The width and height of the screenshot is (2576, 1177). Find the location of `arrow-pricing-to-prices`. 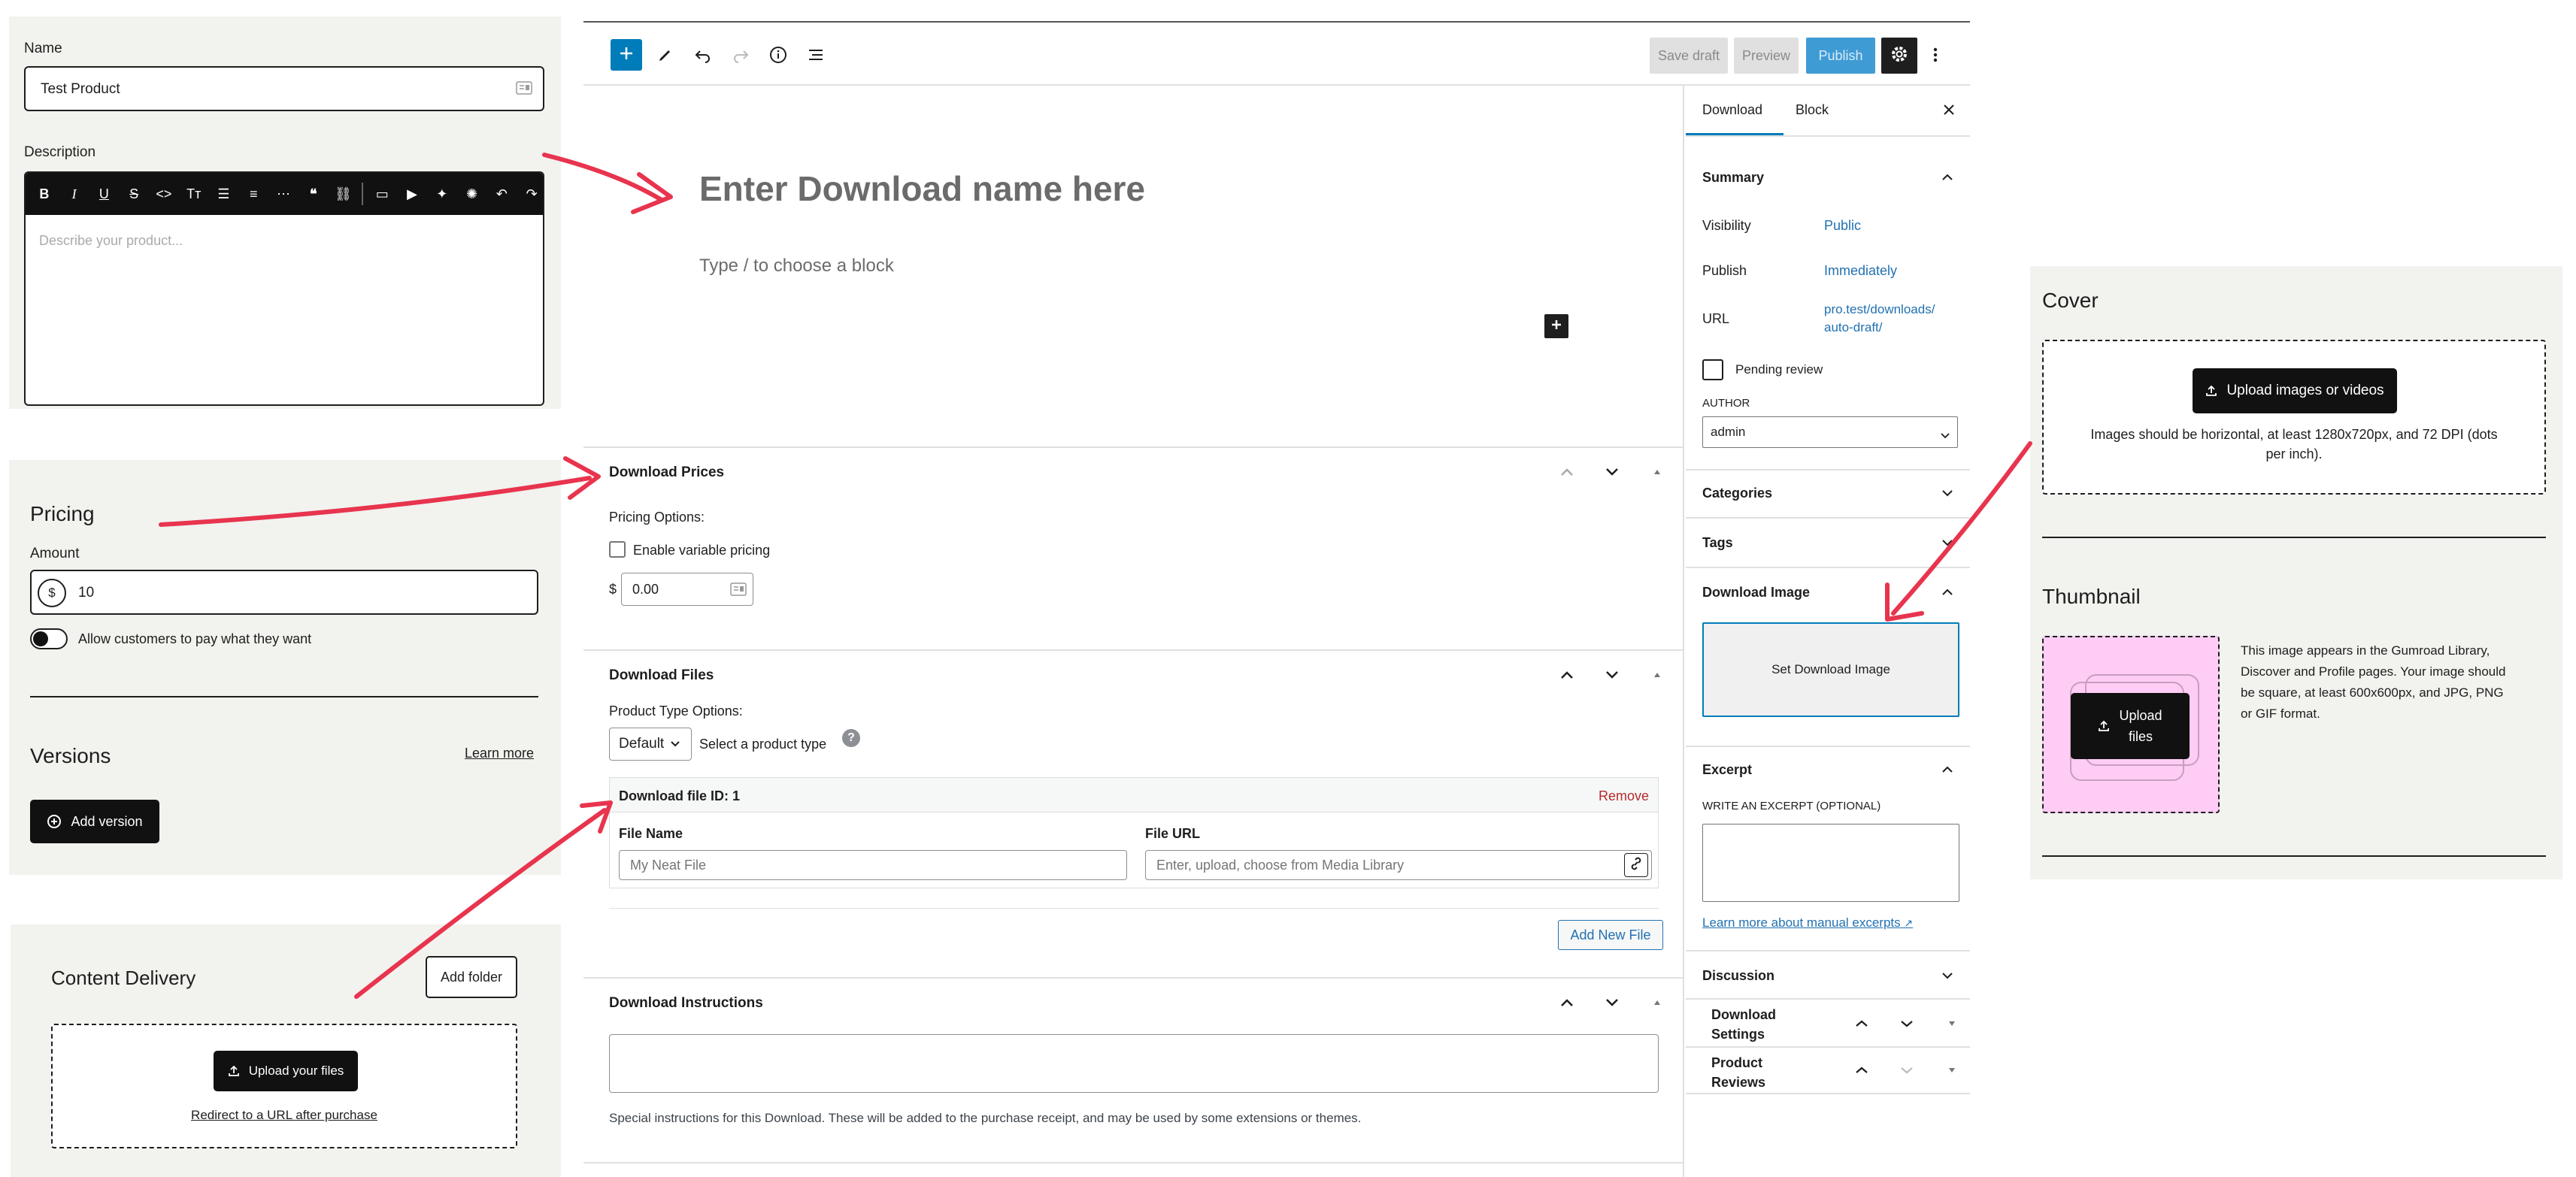

arrow-pricing-to-prices is located at coordinates (375, 501).